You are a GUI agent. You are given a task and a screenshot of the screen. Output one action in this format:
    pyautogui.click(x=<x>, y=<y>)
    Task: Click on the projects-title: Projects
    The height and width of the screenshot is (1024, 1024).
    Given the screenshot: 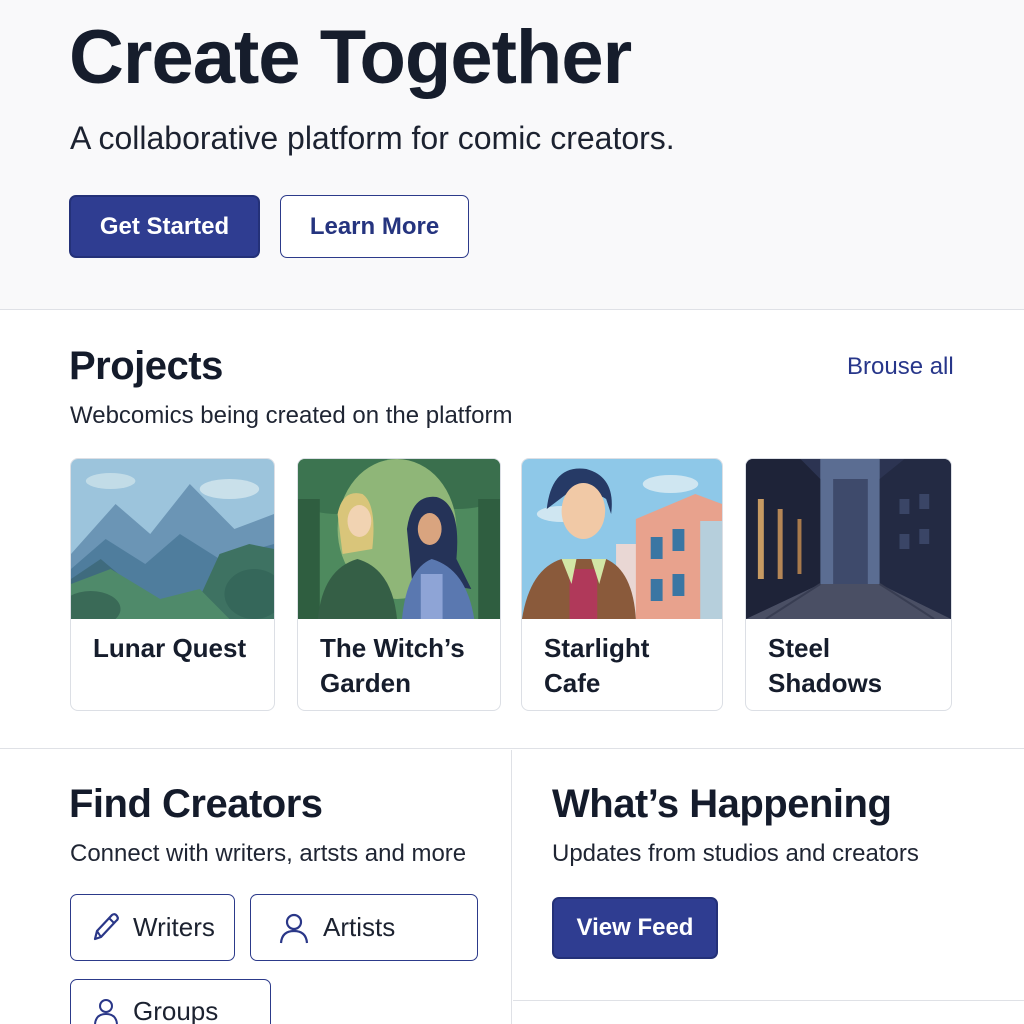 What is the action you would take?
    pyautogui.click(x=146, y=366)
    